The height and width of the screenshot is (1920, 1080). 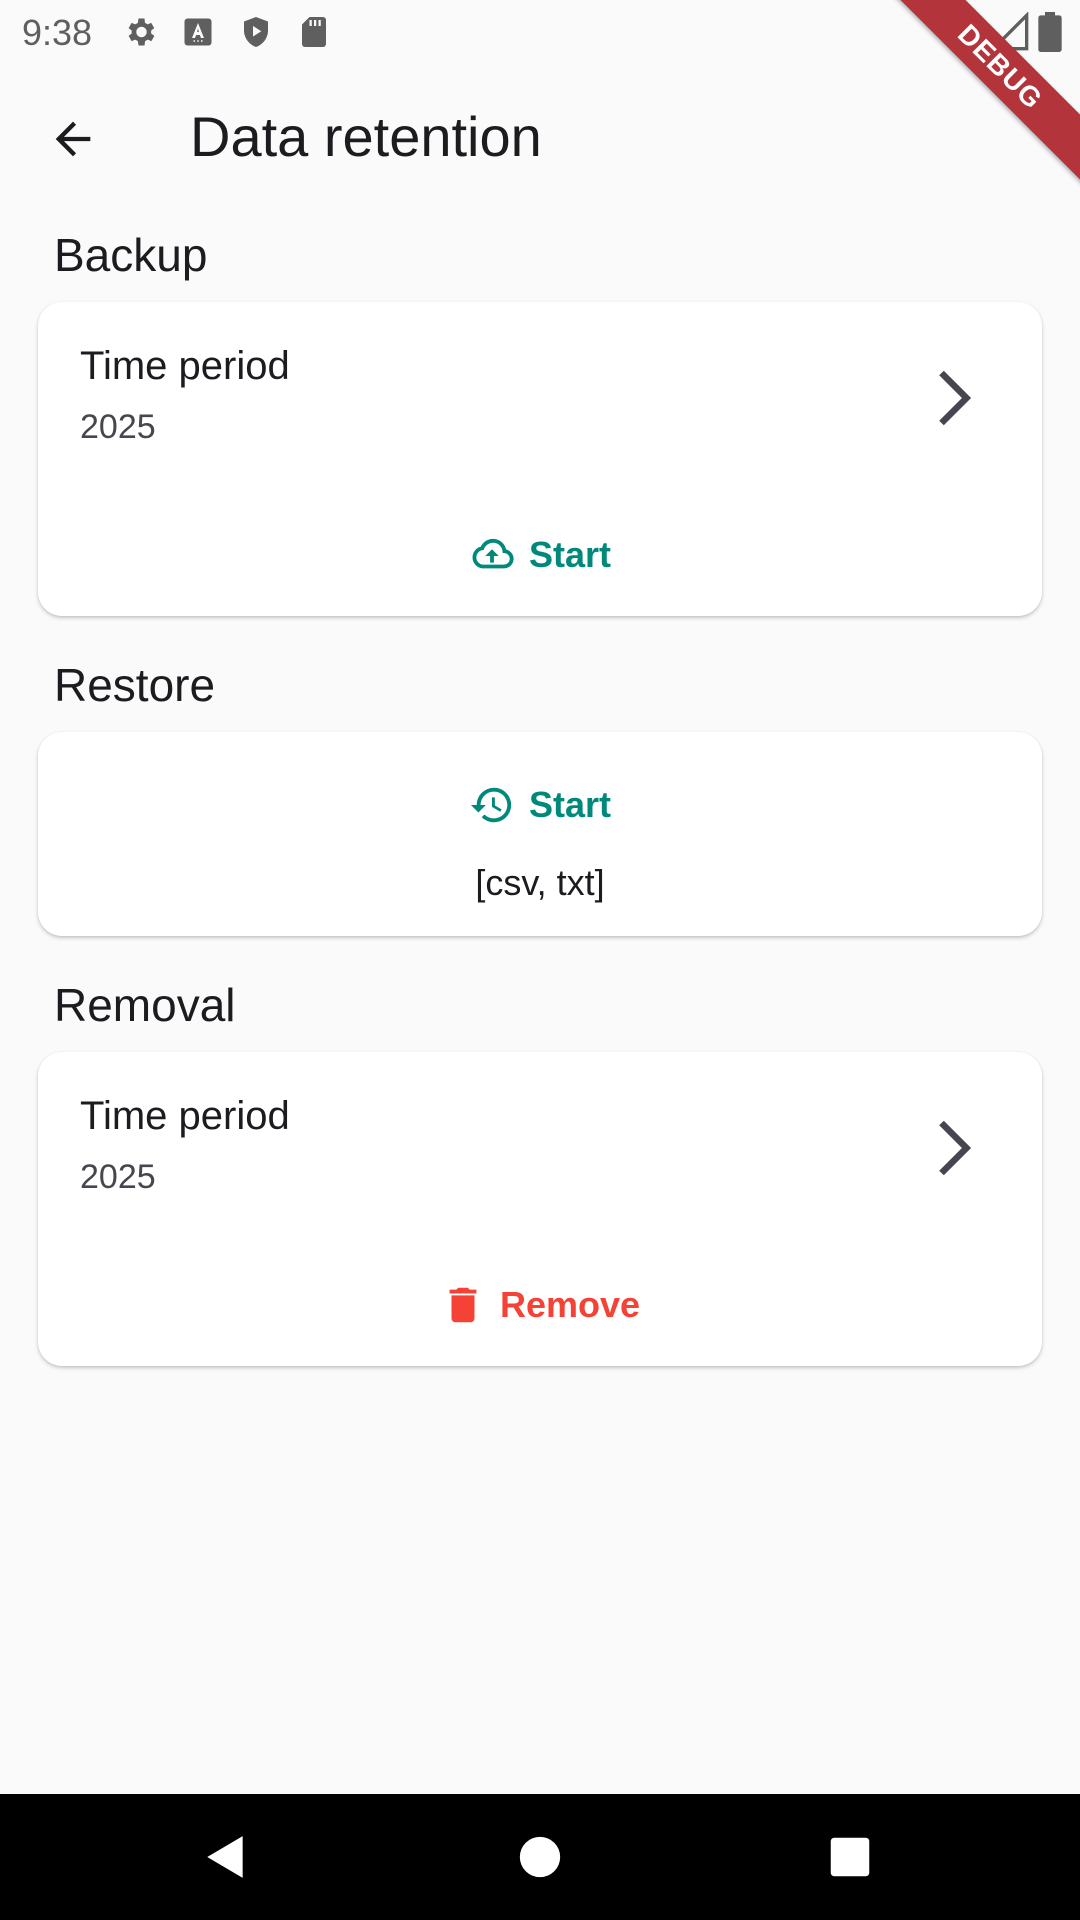 I want to click on restore-card: Start [csv, txt], so click(x=540, y=834).